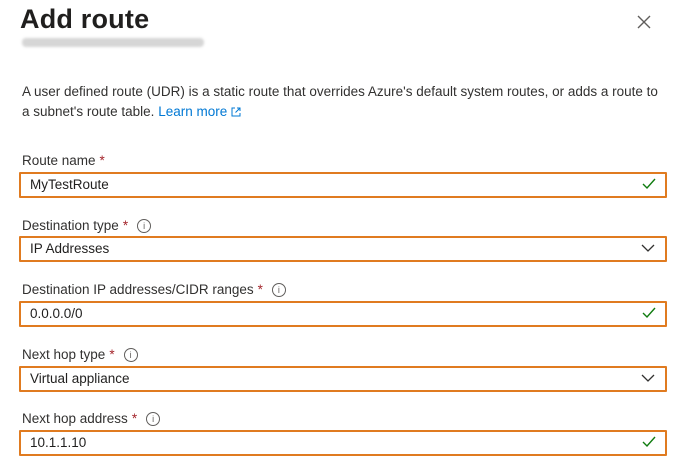 The height and width of the screenshot is (469, 700). What do you see at coordinates (343, 379) in the screenshot?
I see `next-hop-type-select: Virtual appliance` at bounding box center [343, 379].